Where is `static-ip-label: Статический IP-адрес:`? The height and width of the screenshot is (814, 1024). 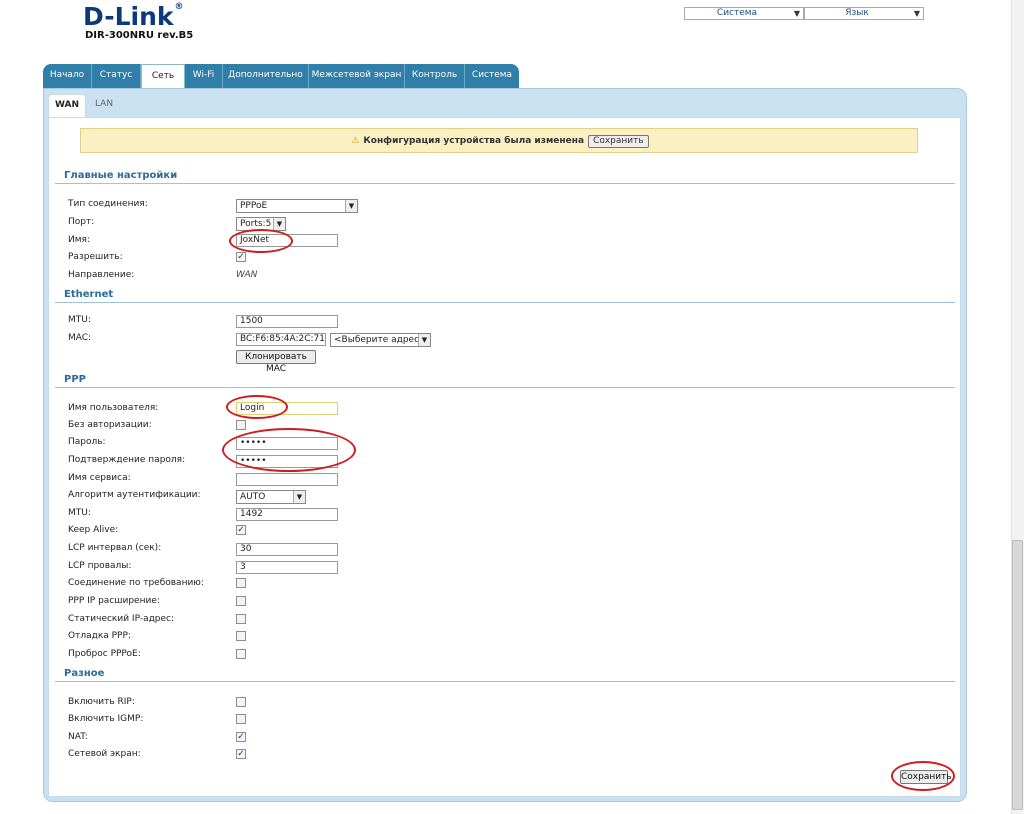 static-ip-label: Статический IP-адрес: is located at coordinates (121, 619).